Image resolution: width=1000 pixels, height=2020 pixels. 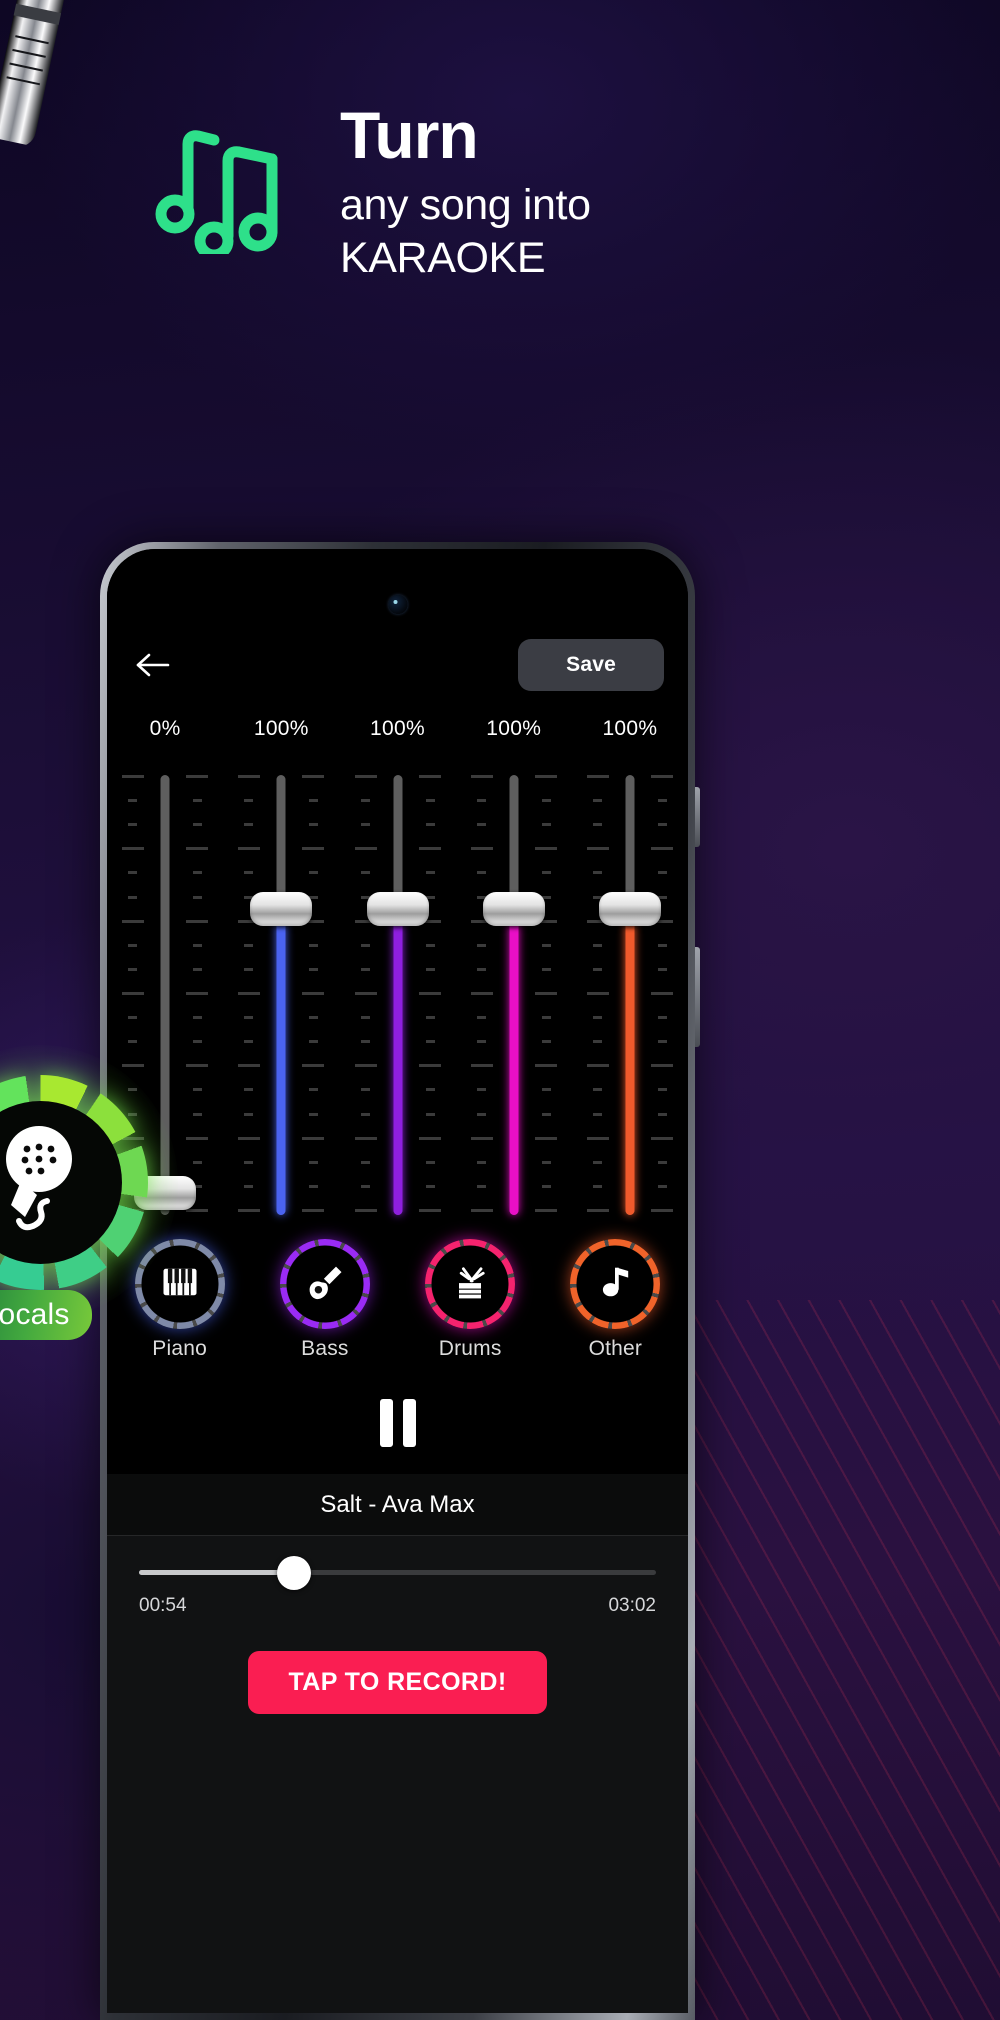 I want to click on stem-selector-row: Piano Bass Drums Other, so click(x=397, y=1303).